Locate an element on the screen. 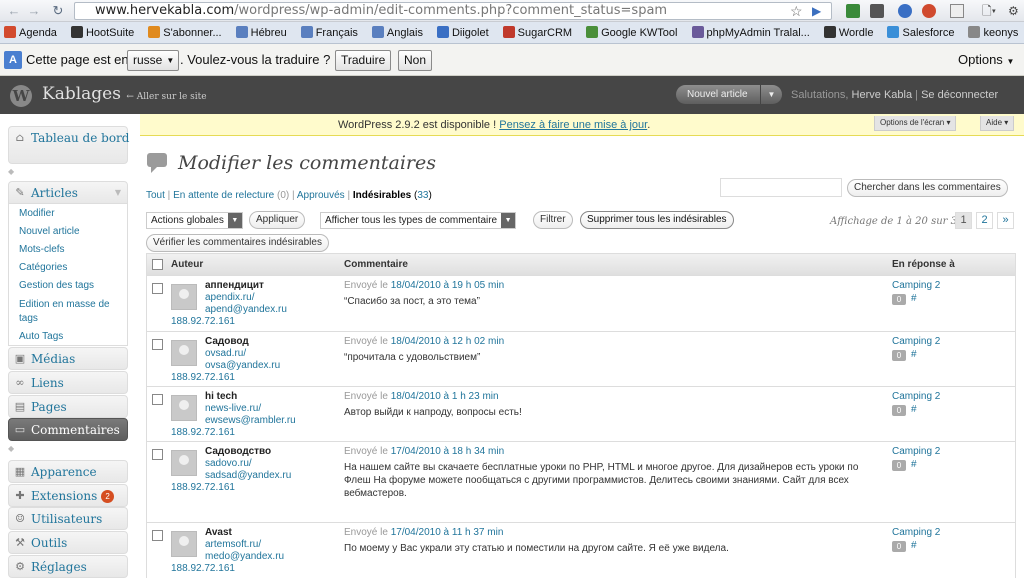 This screenshot has width=1024, height=578. bookmark-item: Wordle is located at coordinates (848, 32).